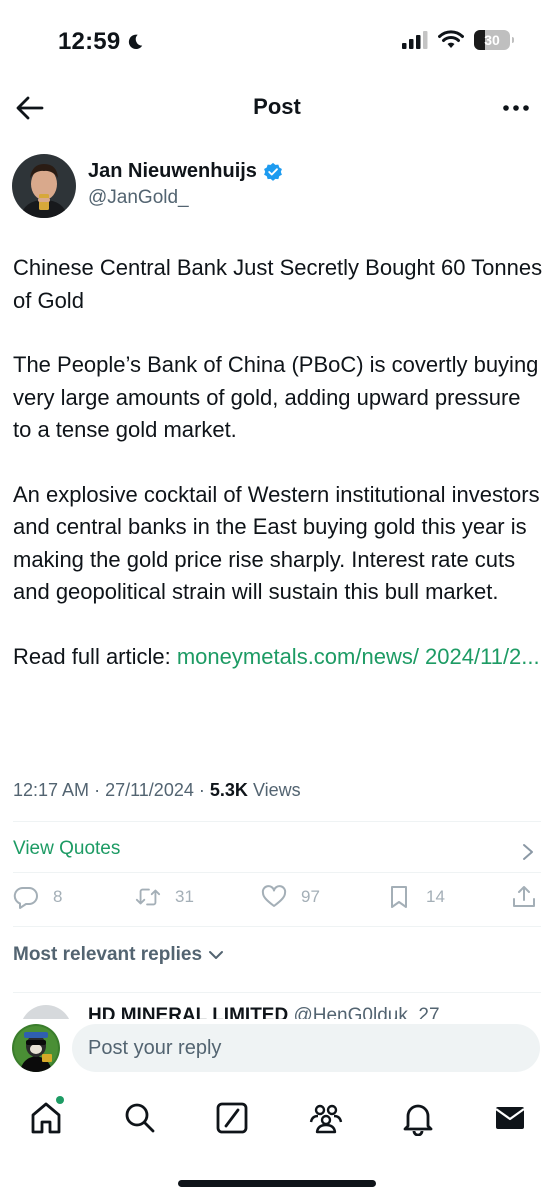  Describe the element at coordinates (172, 171) in the screenshot. I see `author-name: Jan Nieuwenhuijs` at that location.